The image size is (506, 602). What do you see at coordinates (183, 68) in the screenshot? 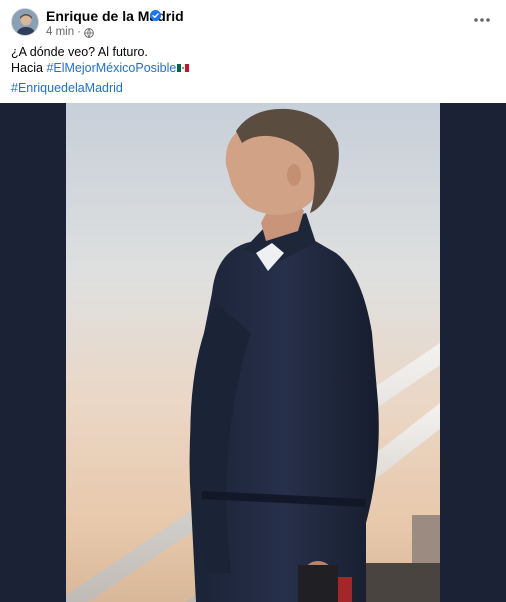
I see `mexico-flag-icon` at bounding box center [183, 68].